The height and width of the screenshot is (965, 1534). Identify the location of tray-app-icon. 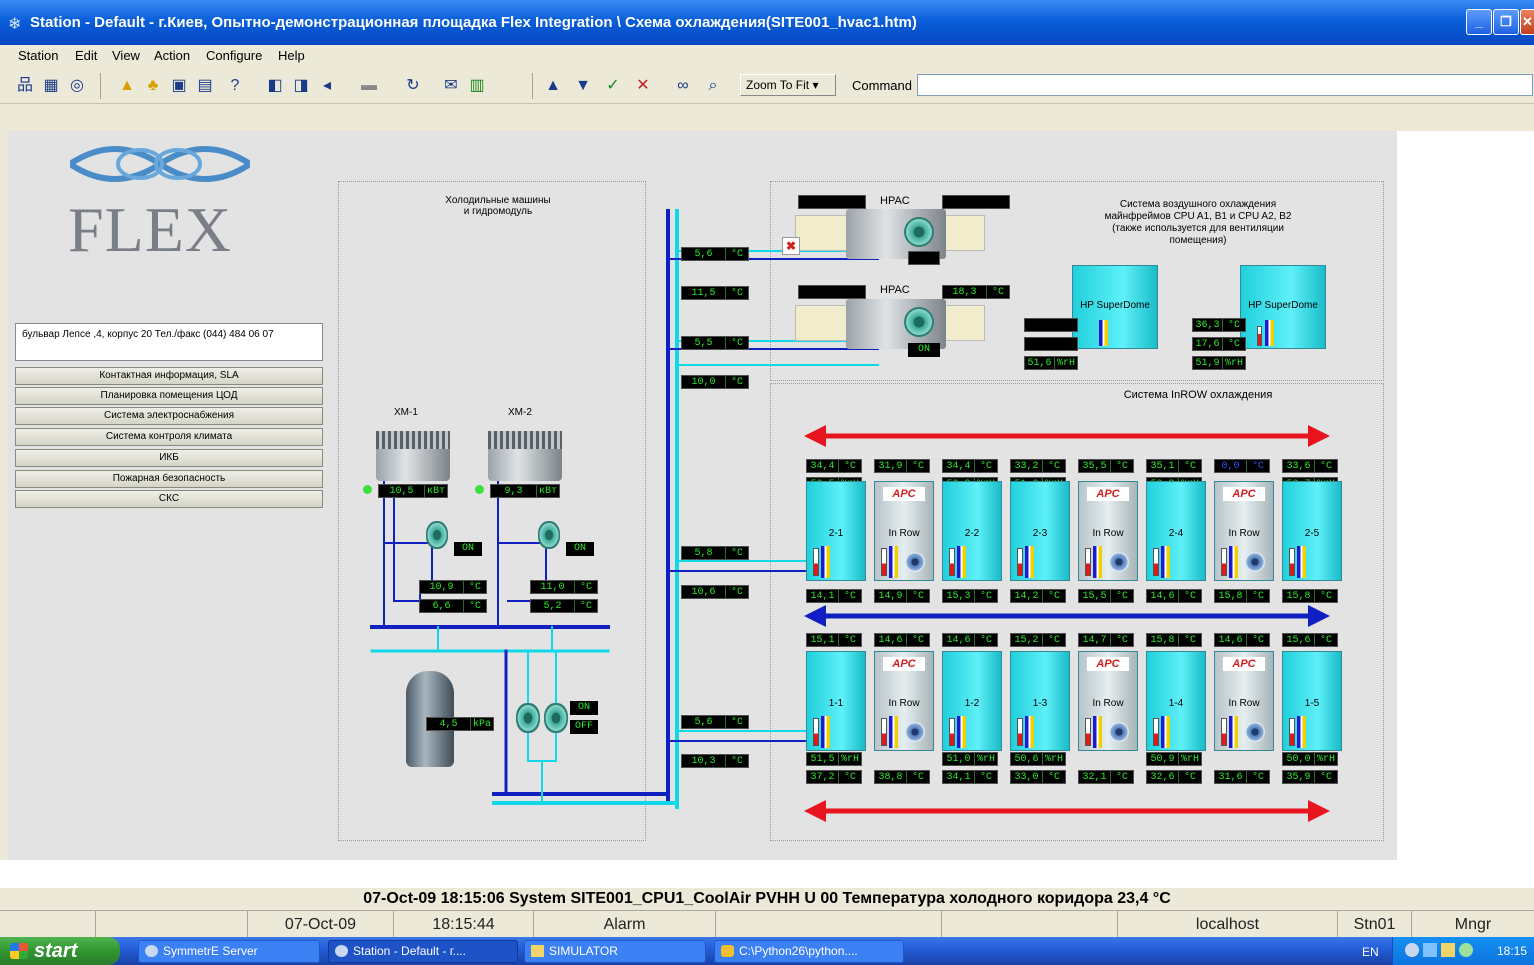
(1448, 950).